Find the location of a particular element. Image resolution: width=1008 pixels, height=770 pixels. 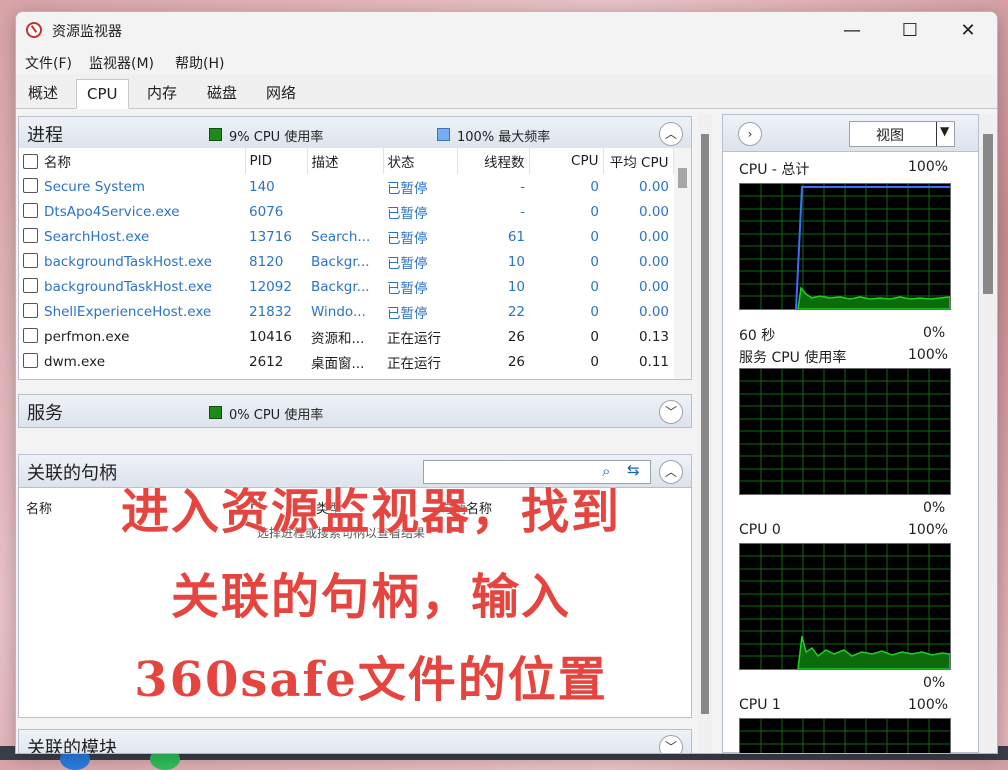

maximize-button: ☐ is located at coordinates (910, 31).